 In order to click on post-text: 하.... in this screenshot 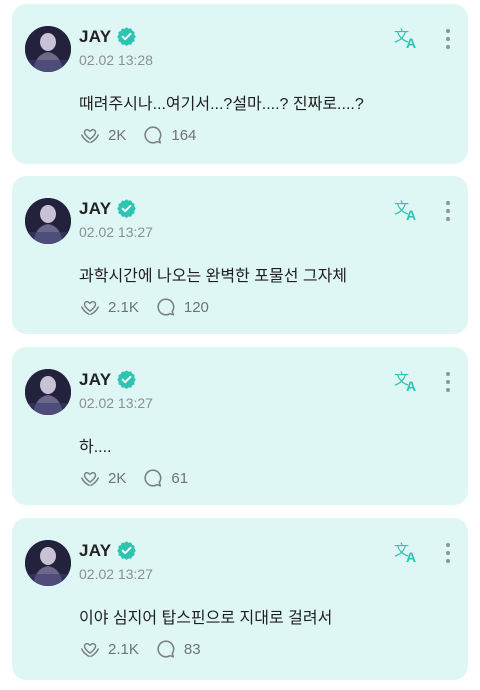, I will do `click(95, 447)`.